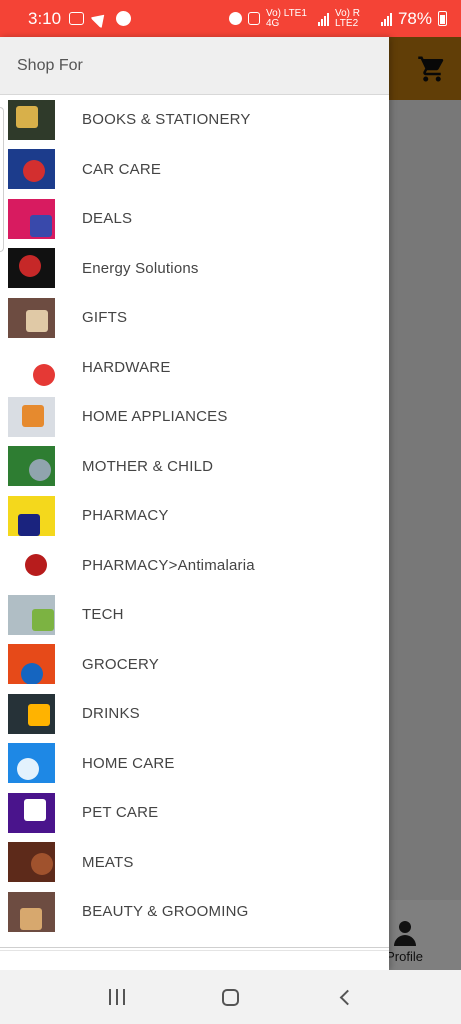 The image size is (461, 1024). I want to click on mute-icon, so click(253, 18).